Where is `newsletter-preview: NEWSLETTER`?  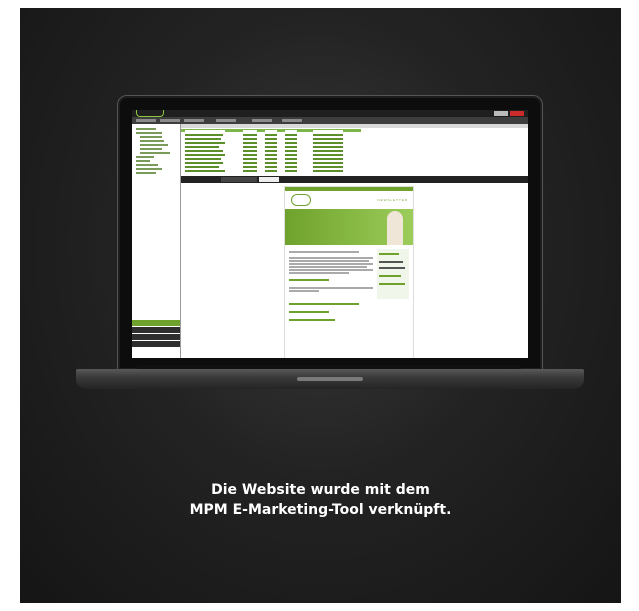 newsletter-preview: NEWSLETTER is located at coordinates (349, 272).